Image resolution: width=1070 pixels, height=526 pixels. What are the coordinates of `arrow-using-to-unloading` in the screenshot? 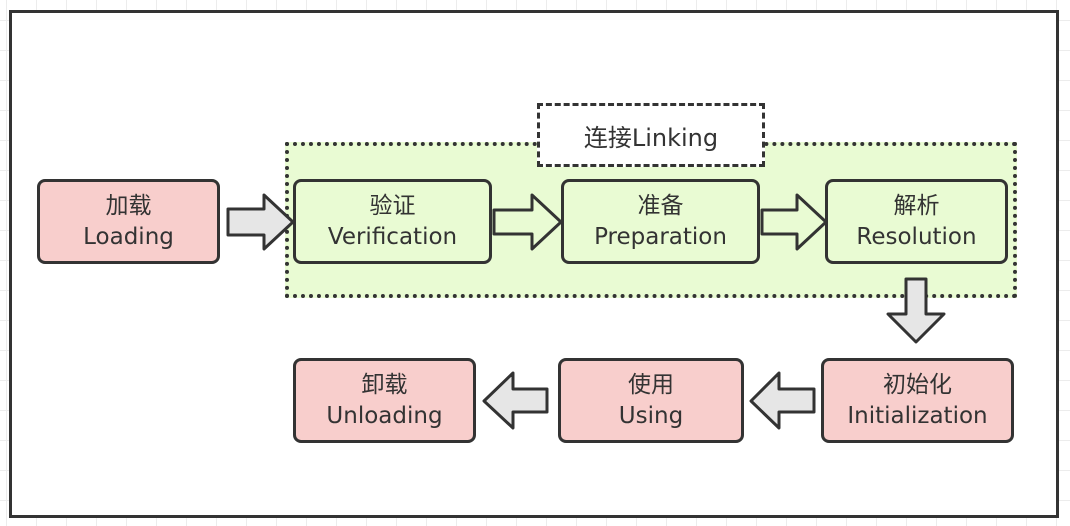 It's located at (515, 400).